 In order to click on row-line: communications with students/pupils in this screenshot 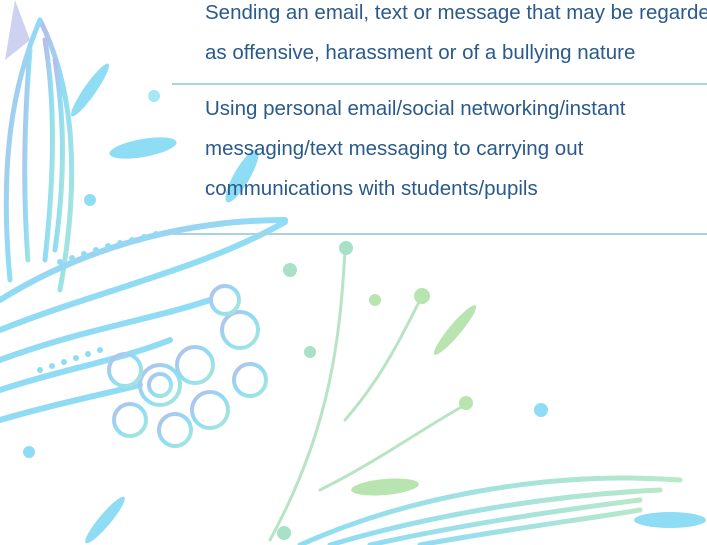, I will do `click(371, 188)`.